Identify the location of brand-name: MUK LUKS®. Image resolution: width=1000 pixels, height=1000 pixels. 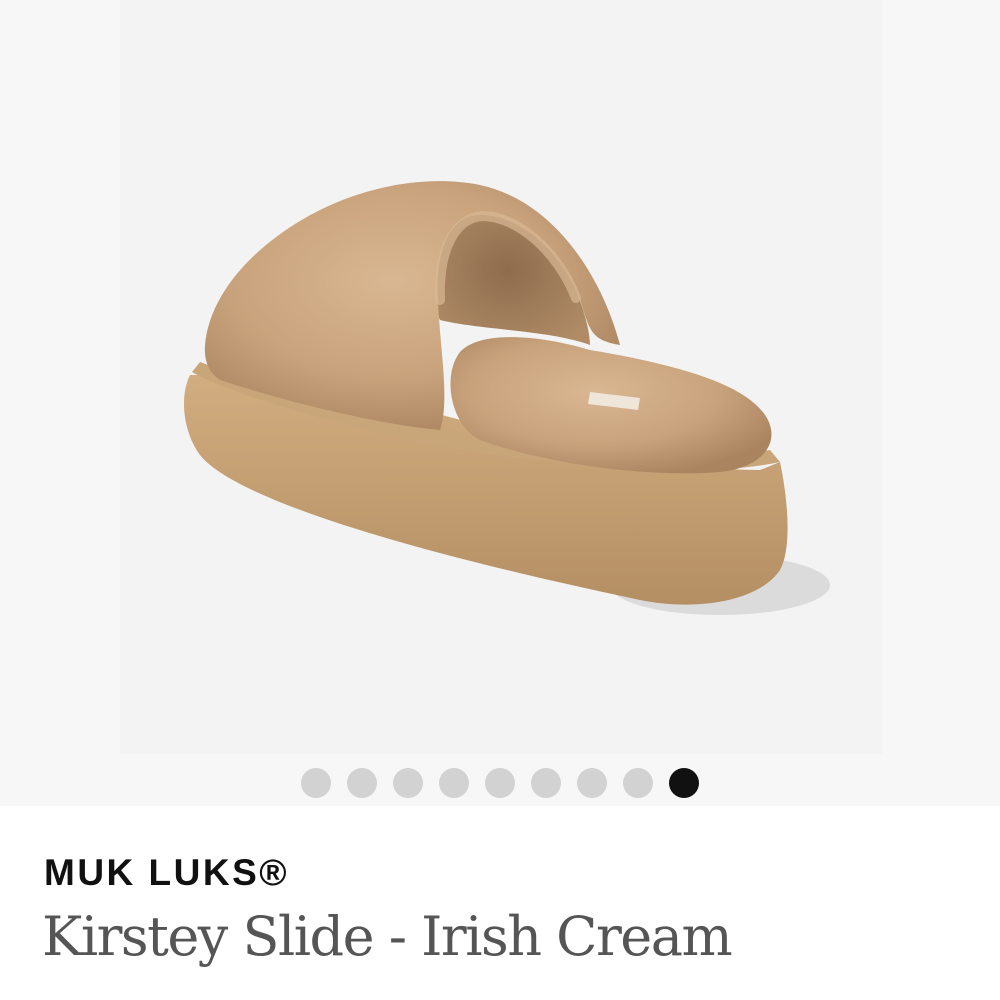
(166, 873).